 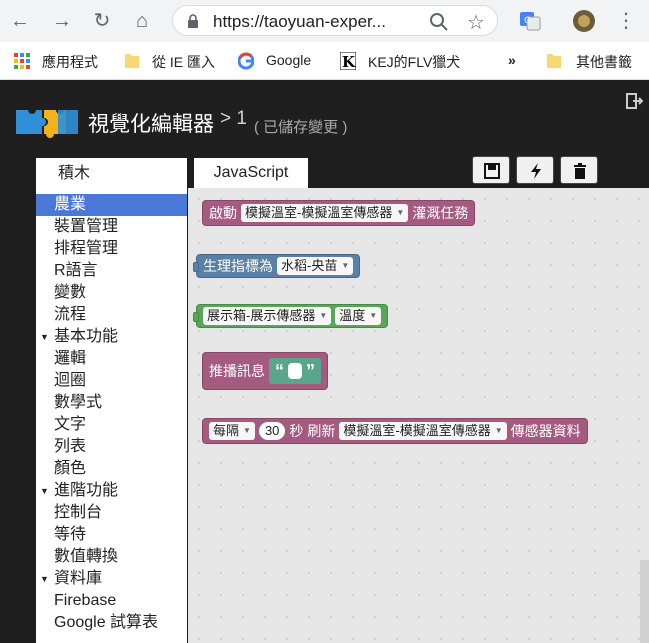 I want to click on toolbox-category-advanced: ▼ 進階功能, so click(x=111, y=491).